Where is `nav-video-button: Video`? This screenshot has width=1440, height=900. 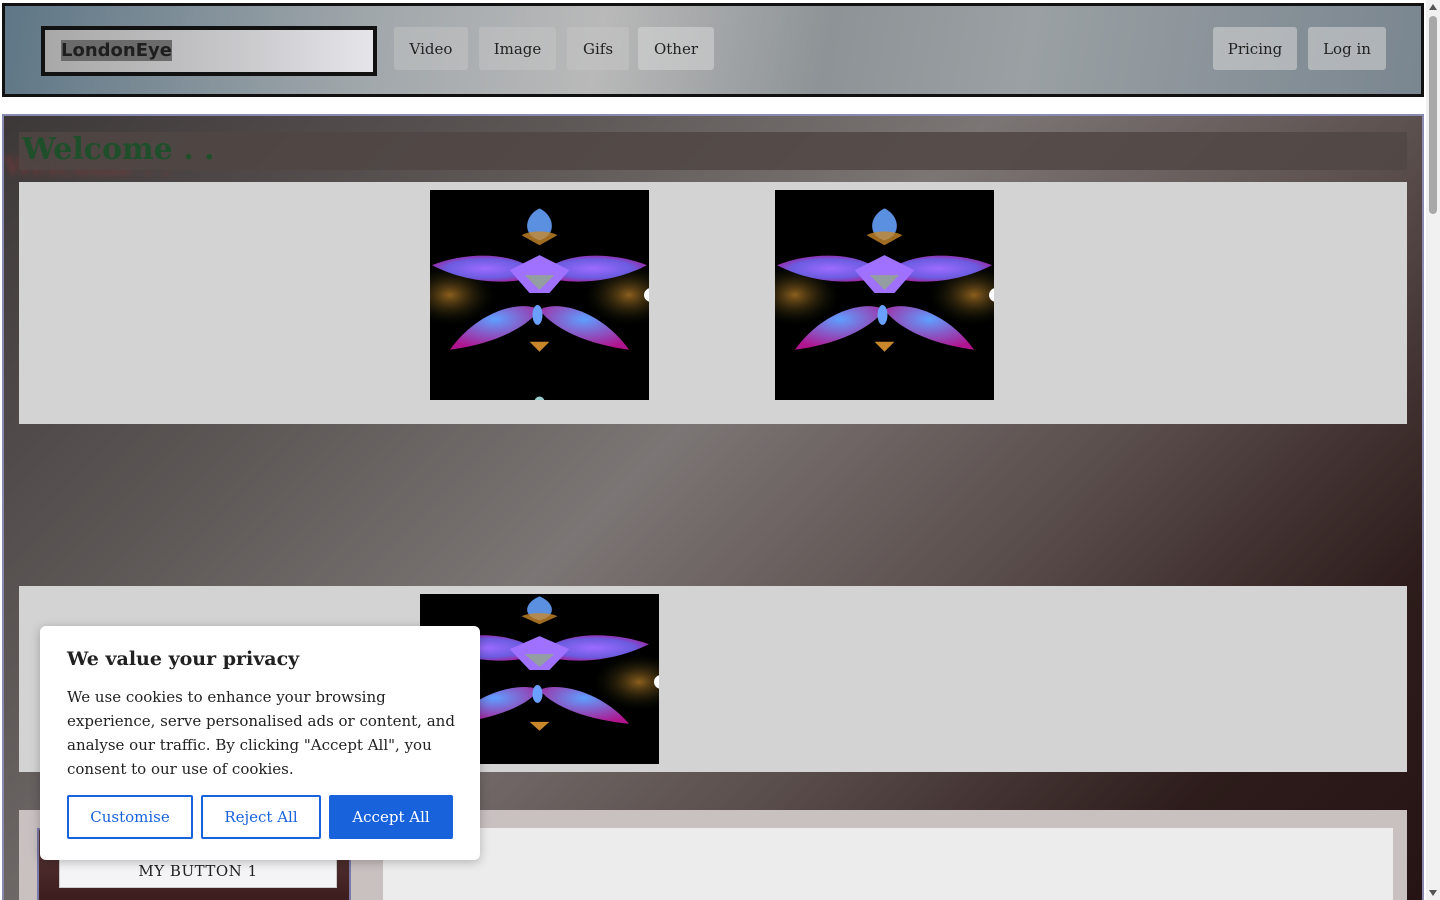 nav-video-button: Video is located at coordinates (431, 48).